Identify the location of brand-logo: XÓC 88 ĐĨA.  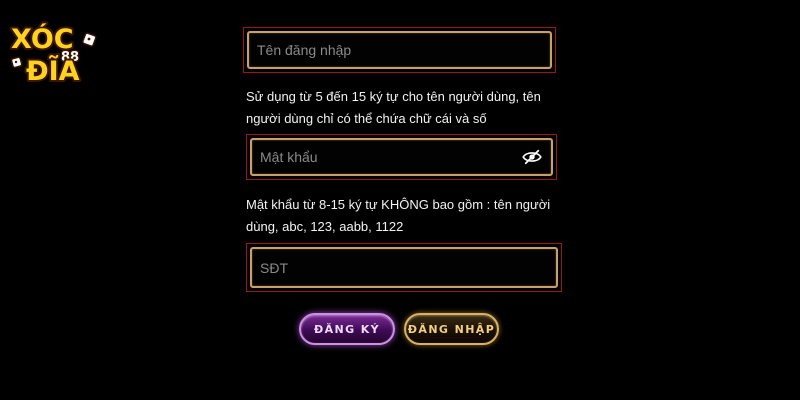
(54, 54).